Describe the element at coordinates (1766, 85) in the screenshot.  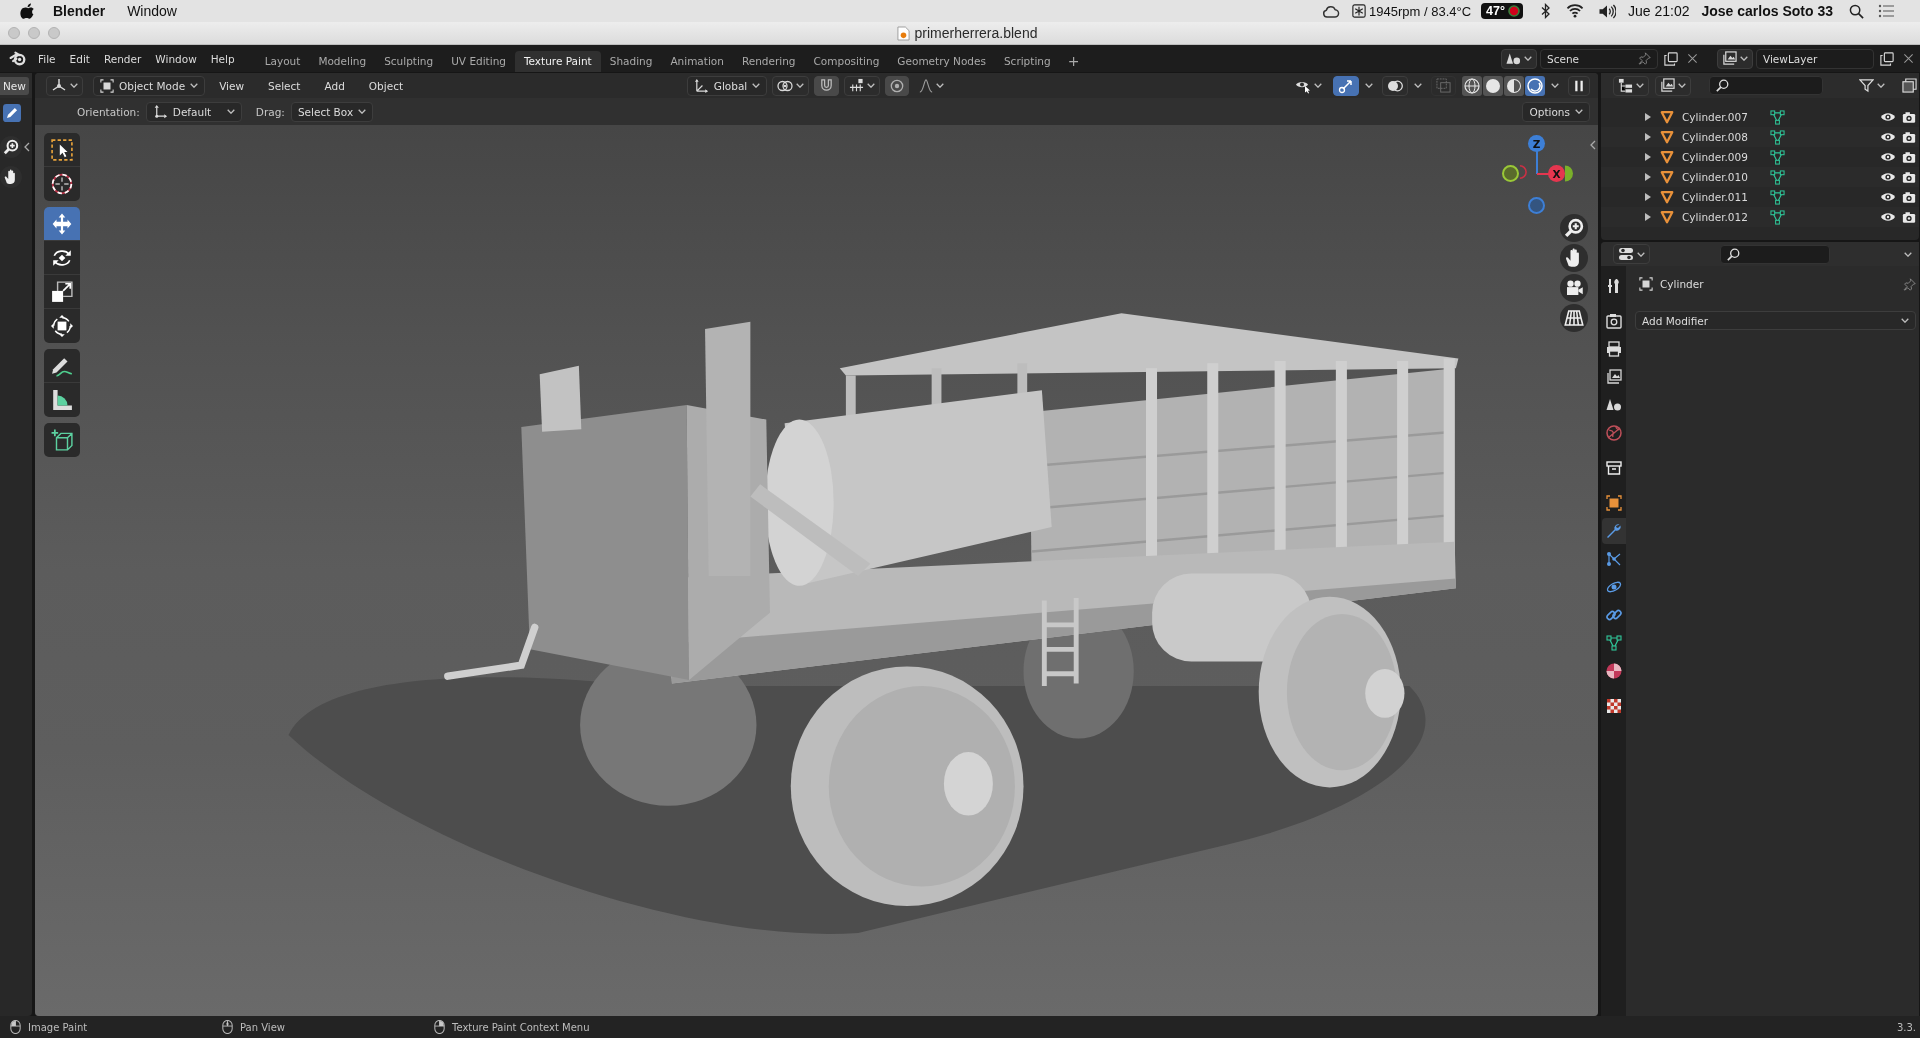
I see `search-field` at that location.